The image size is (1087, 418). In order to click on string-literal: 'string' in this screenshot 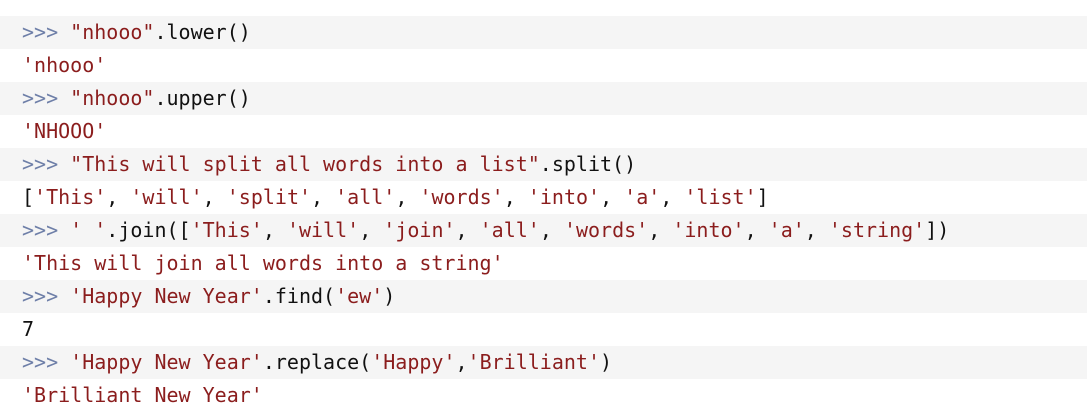, I will do `click(877, 230)`.